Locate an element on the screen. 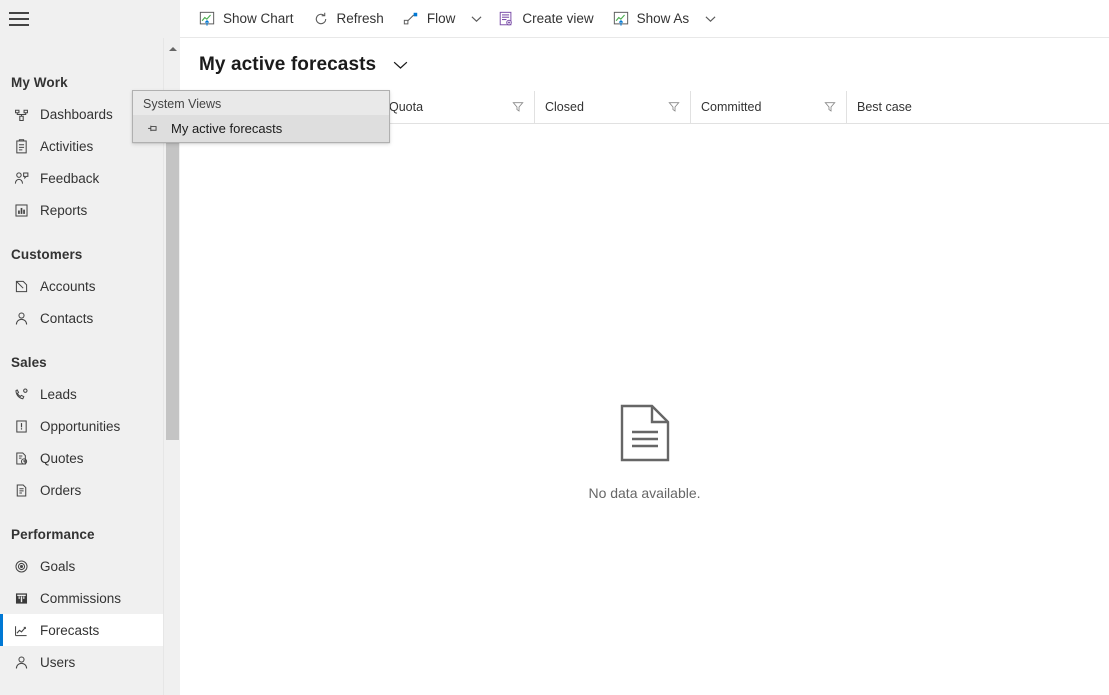 This screenshot has width=1109, height=695. orders-icon is located at coordinates (21, 490).